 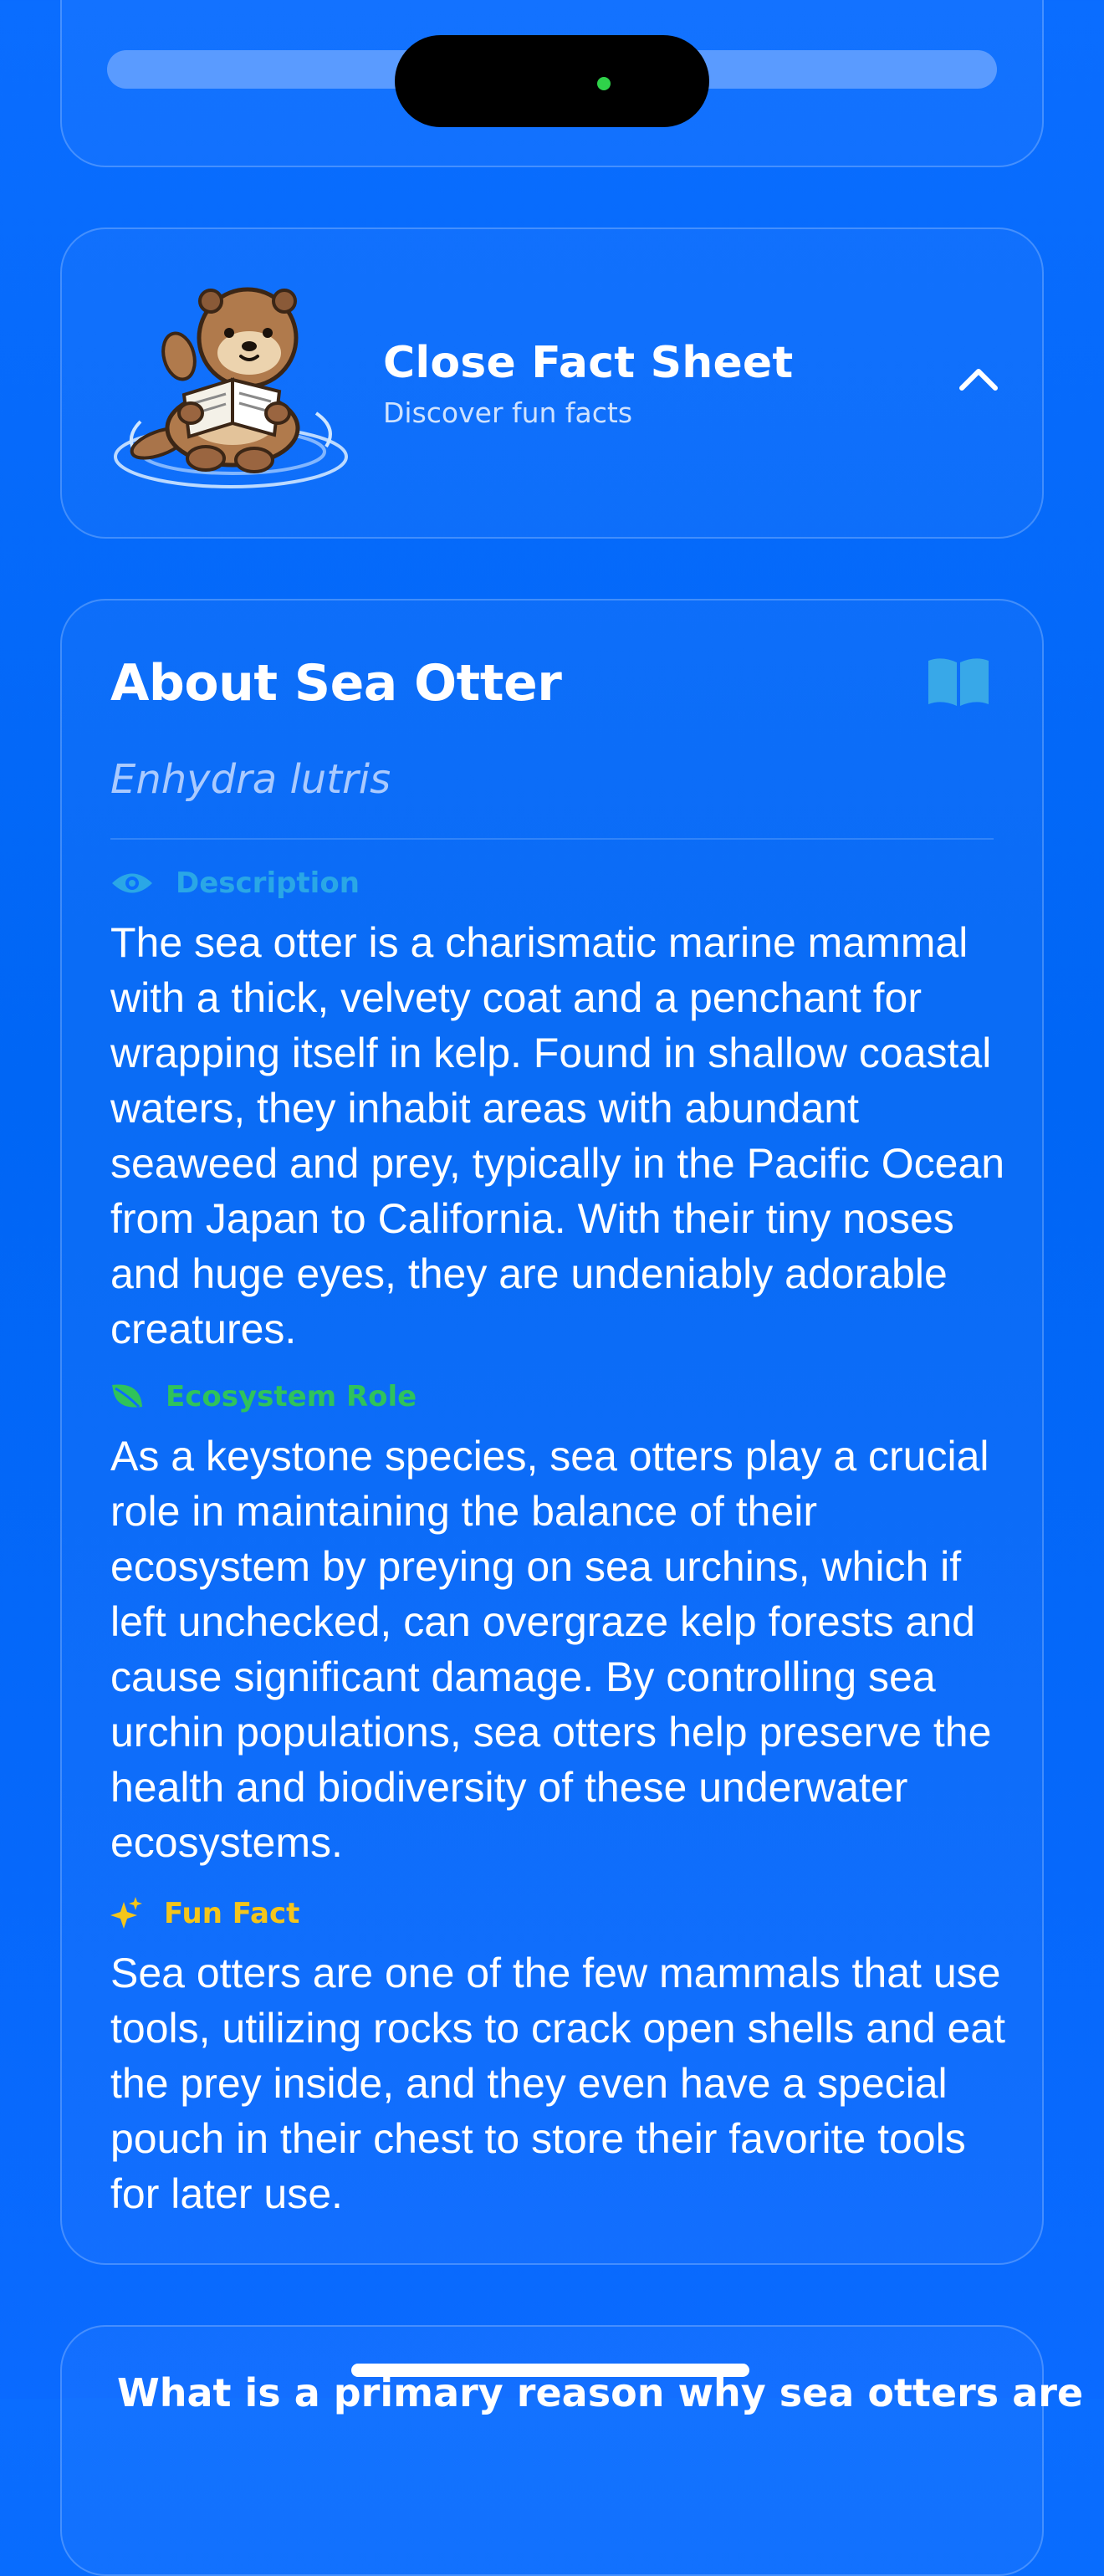 I want to click on book-open-icon, so click(x=958, y=682).